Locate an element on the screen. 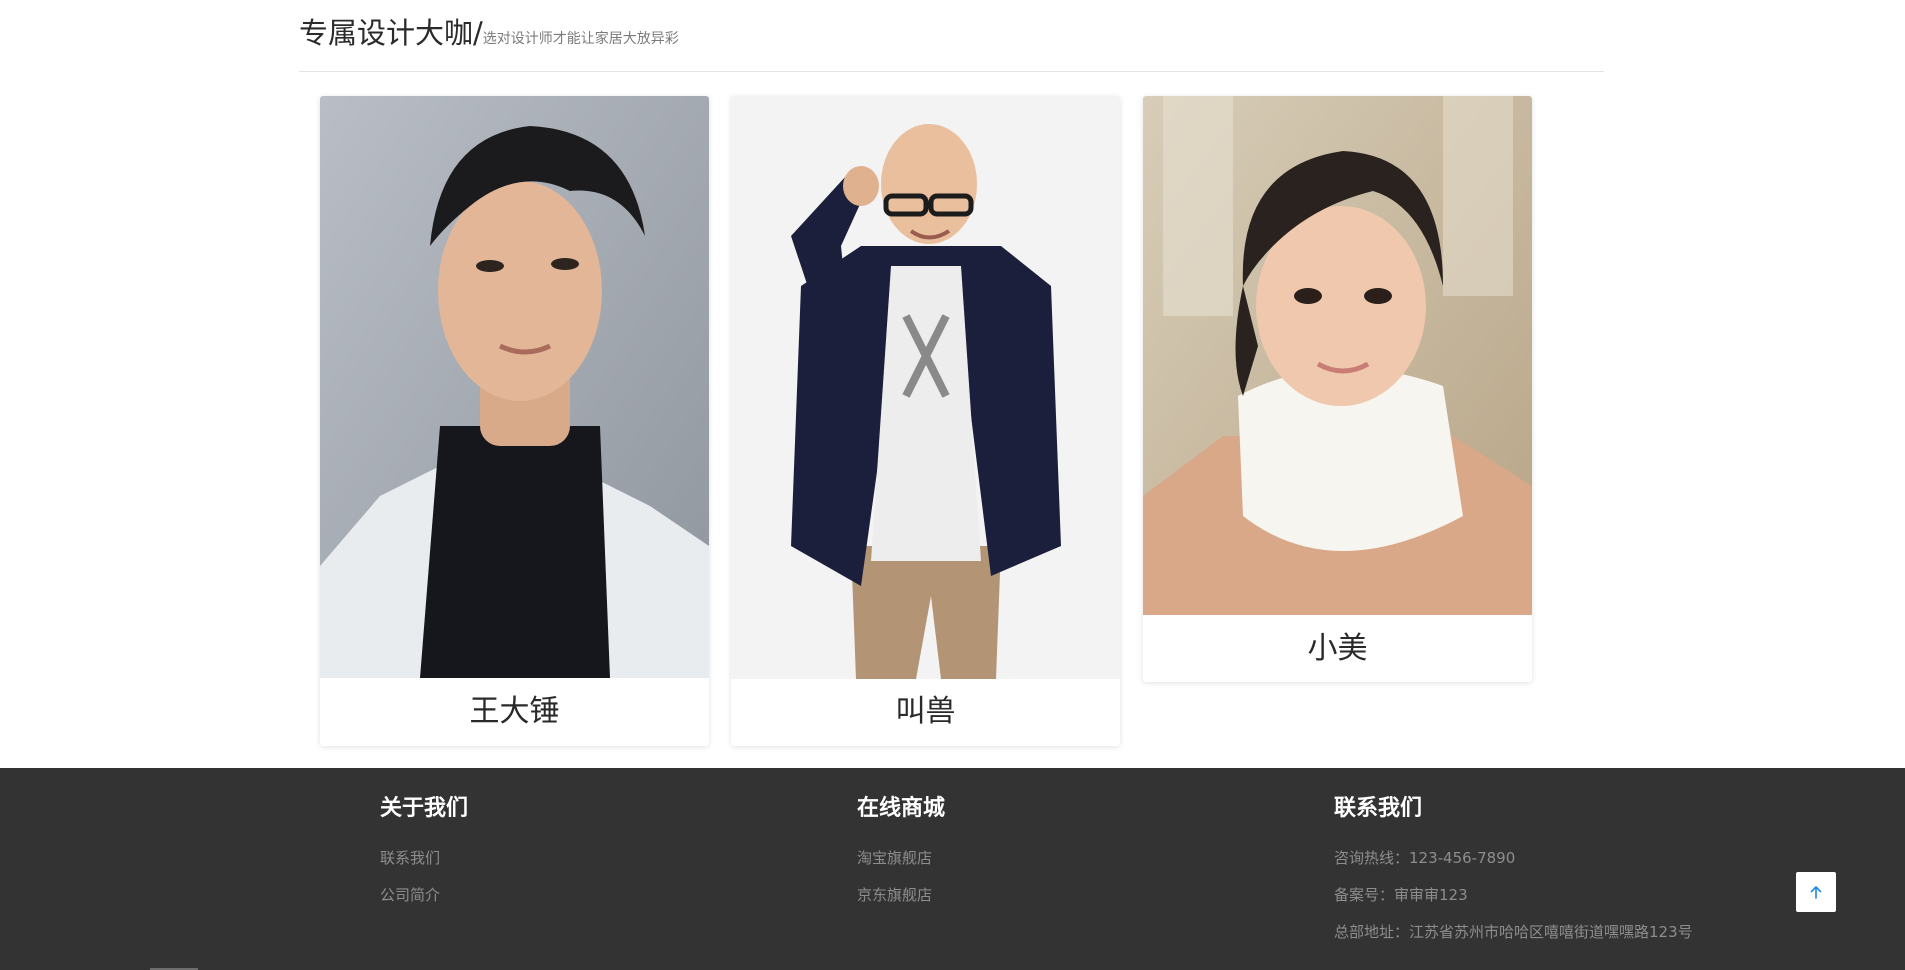  footer-hotline: 咨询热线：123-456-7890 is located at coordinates (1425, 858).